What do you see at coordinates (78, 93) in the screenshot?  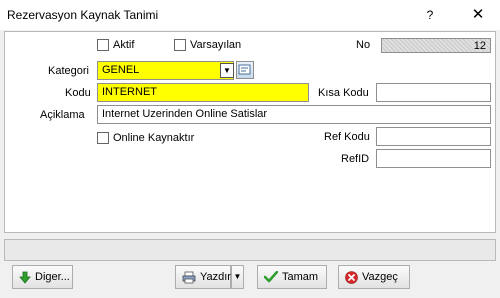 I see `kodu-label: Kodu` at bounding box center [78, 93].